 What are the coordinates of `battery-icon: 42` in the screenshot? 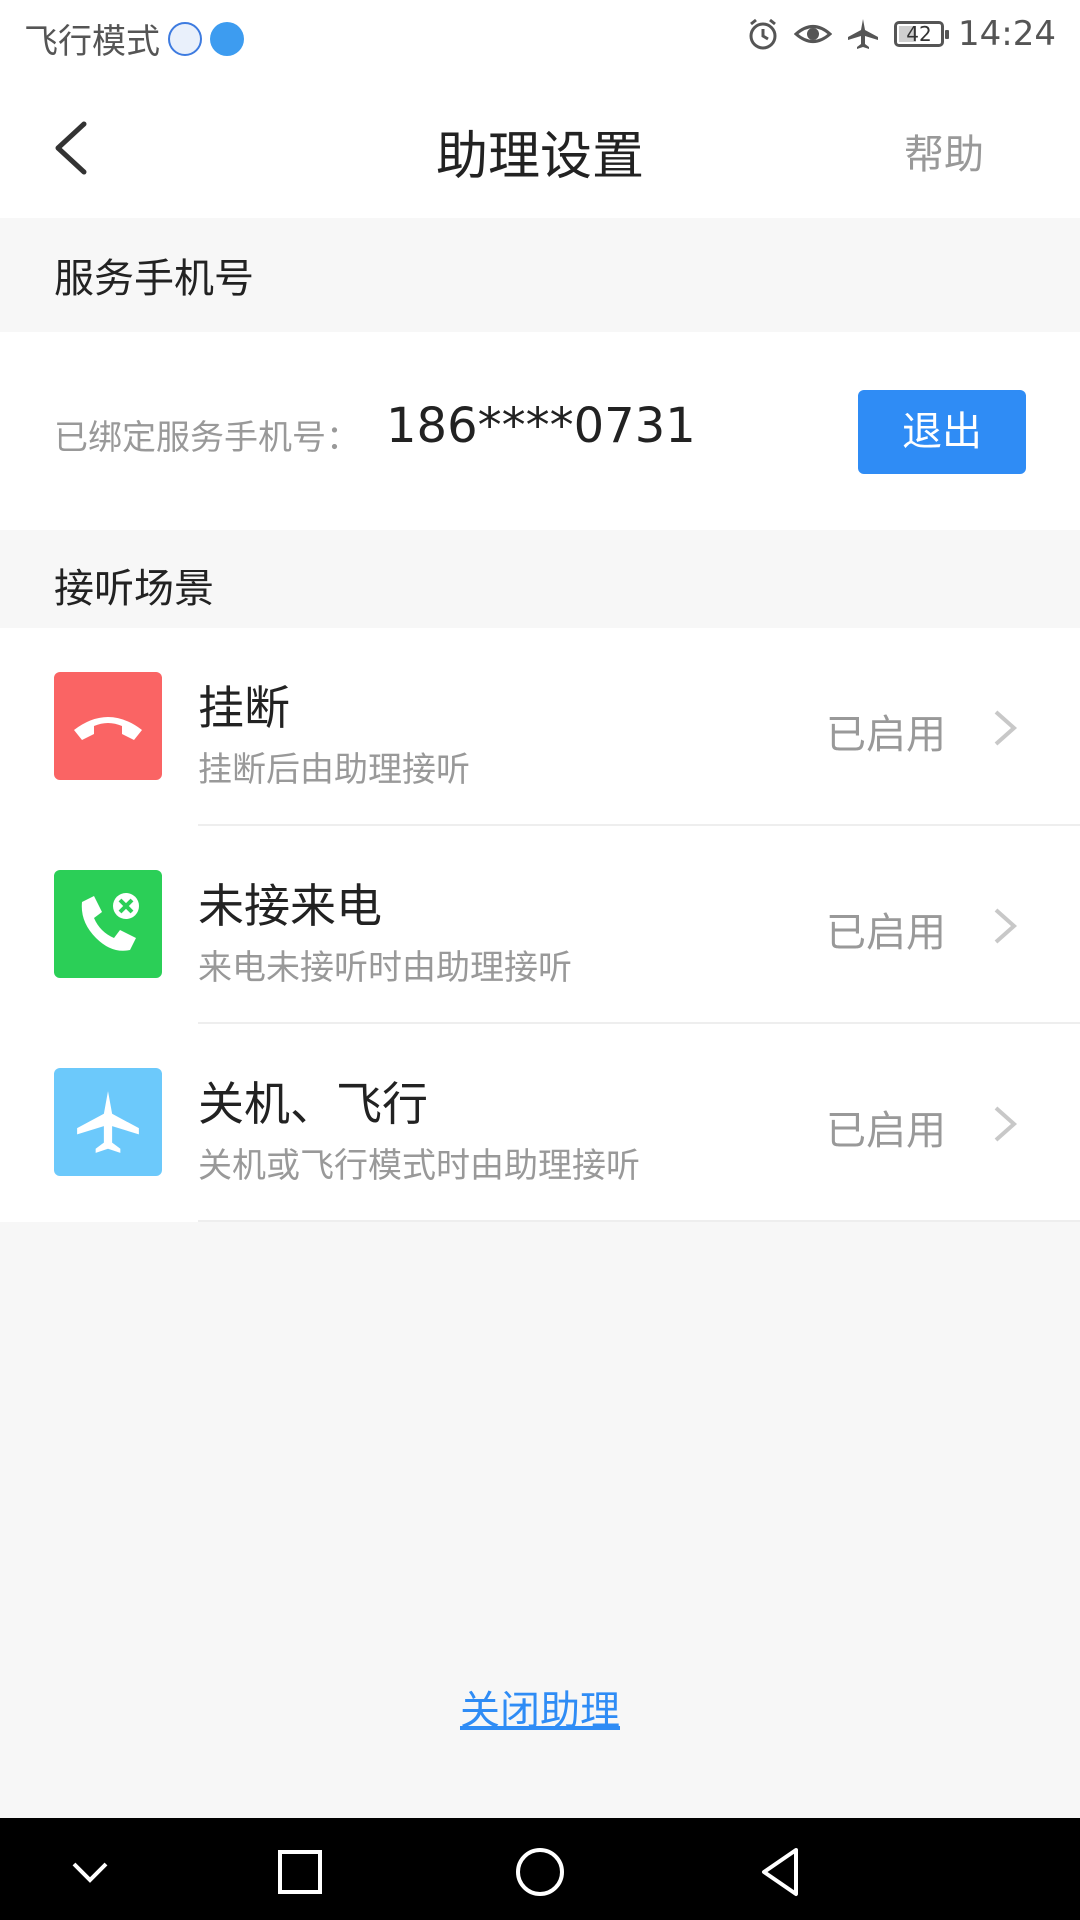 It's located at (922, 34).